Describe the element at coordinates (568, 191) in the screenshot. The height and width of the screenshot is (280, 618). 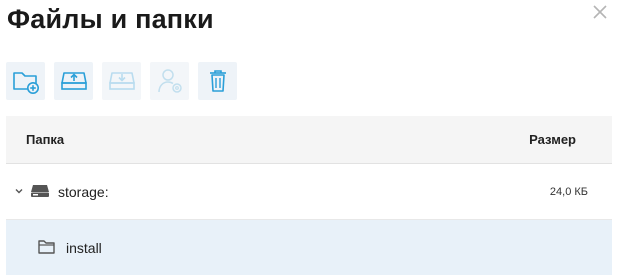
I see `storage-size: 24,0 КБ` at that location.